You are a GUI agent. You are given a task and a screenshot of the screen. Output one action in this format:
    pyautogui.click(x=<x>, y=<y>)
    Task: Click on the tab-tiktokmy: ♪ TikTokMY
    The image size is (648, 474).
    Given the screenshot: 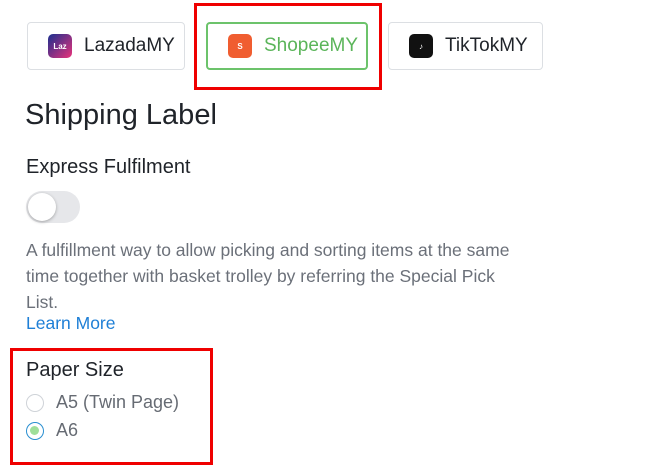 What is the action you would take?
    pyautogui.click(x=465, y=46)
    